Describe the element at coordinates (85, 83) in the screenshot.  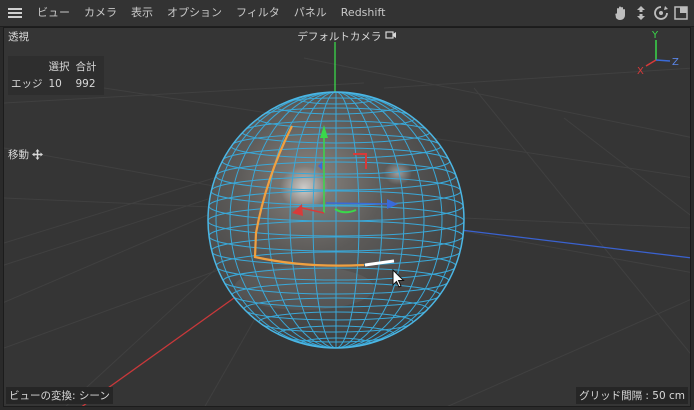
I see `stats-total-value: 992` at that location.